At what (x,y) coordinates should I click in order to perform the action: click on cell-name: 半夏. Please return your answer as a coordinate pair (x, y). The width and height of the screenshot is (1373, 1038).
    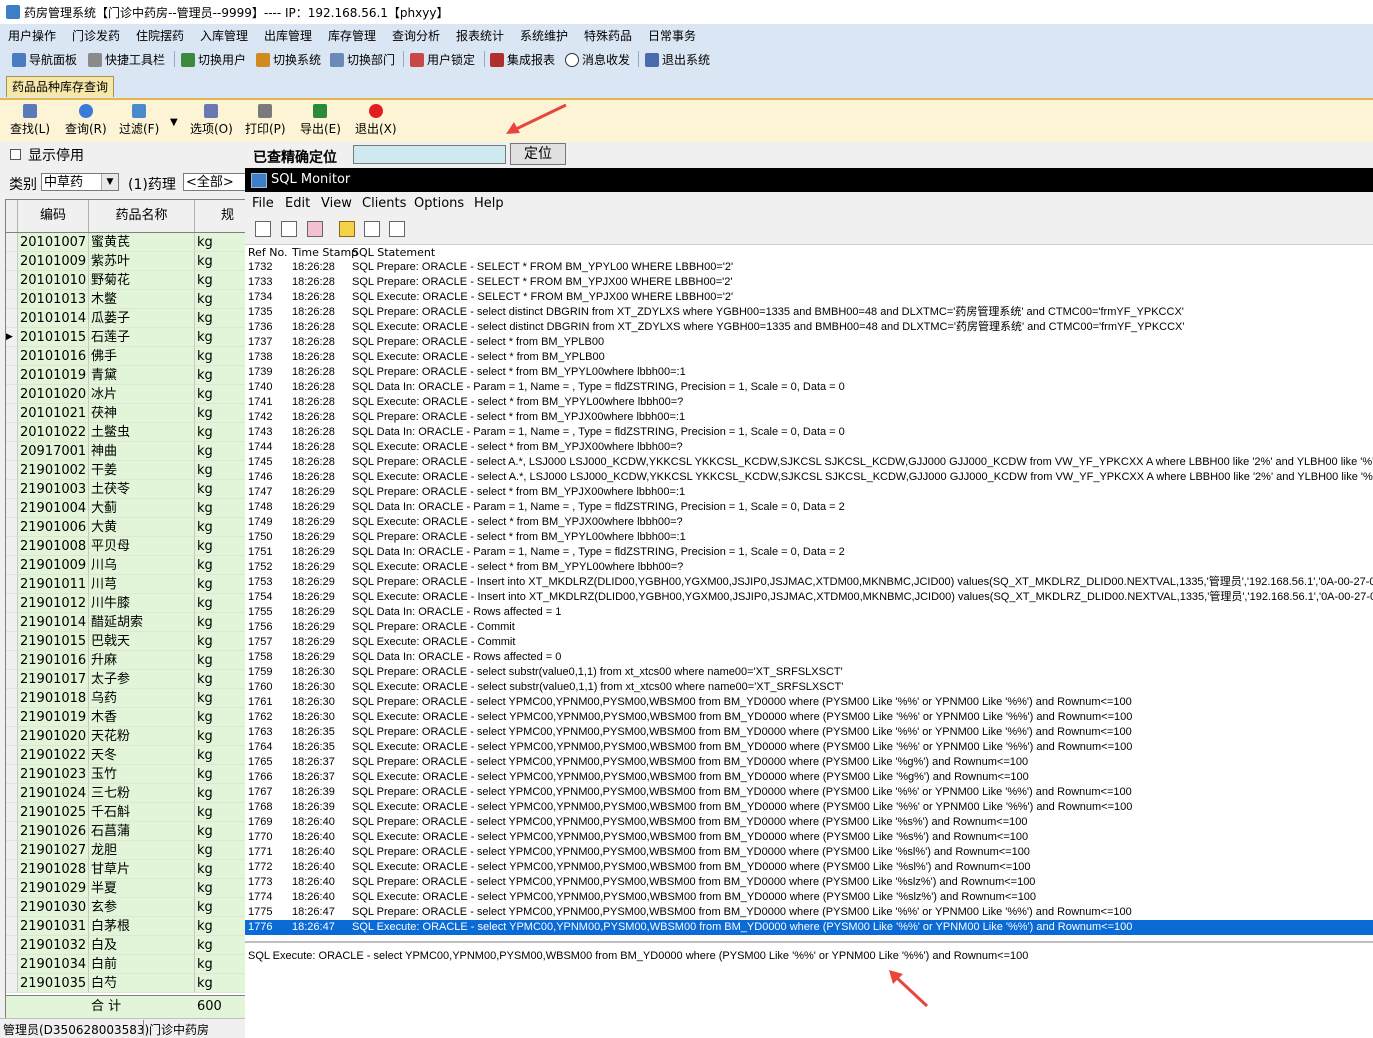
    Looking at the image, I should click on (142, 888).